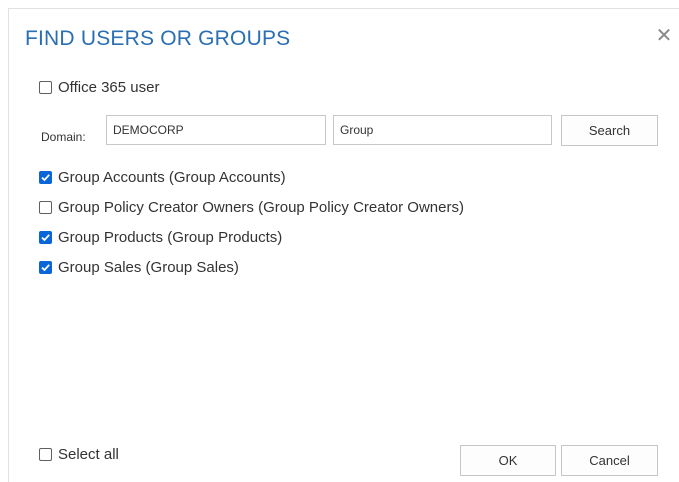 The height and width of the screenshot is (482, 679). What do you see at coordinates (172, 177) in the screenshot?
I see `list-item-label: Group Accounts (Group Accounts)` at bounding box center [172, 177].